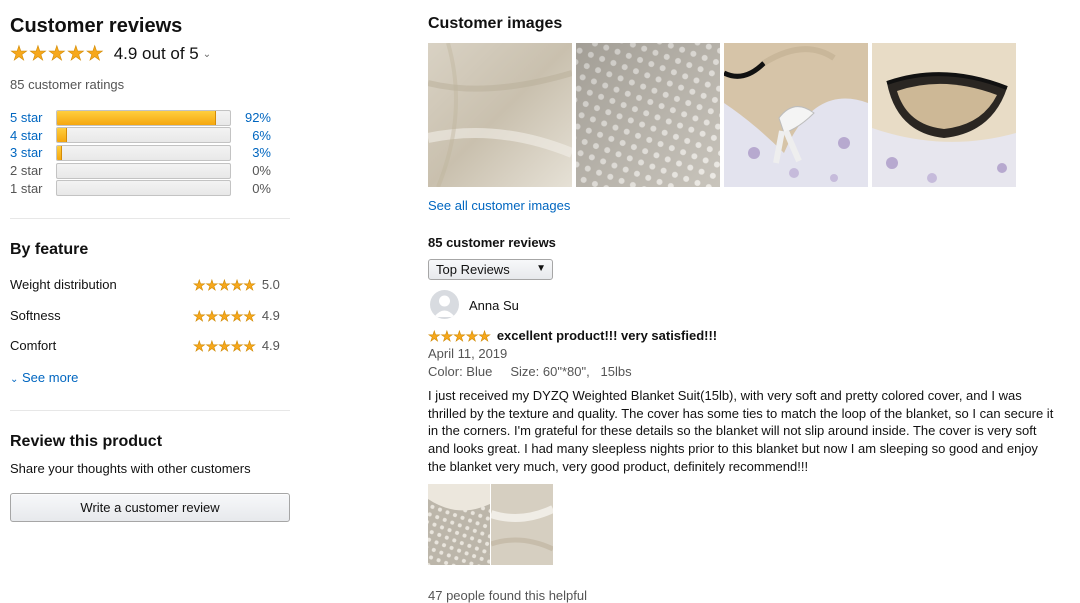 The image size is (1080, 603). What do you see at coordinates (63, 284) in the screenshot?
I see `feature-name: Weight distribution` at bounding box center [63, 284].